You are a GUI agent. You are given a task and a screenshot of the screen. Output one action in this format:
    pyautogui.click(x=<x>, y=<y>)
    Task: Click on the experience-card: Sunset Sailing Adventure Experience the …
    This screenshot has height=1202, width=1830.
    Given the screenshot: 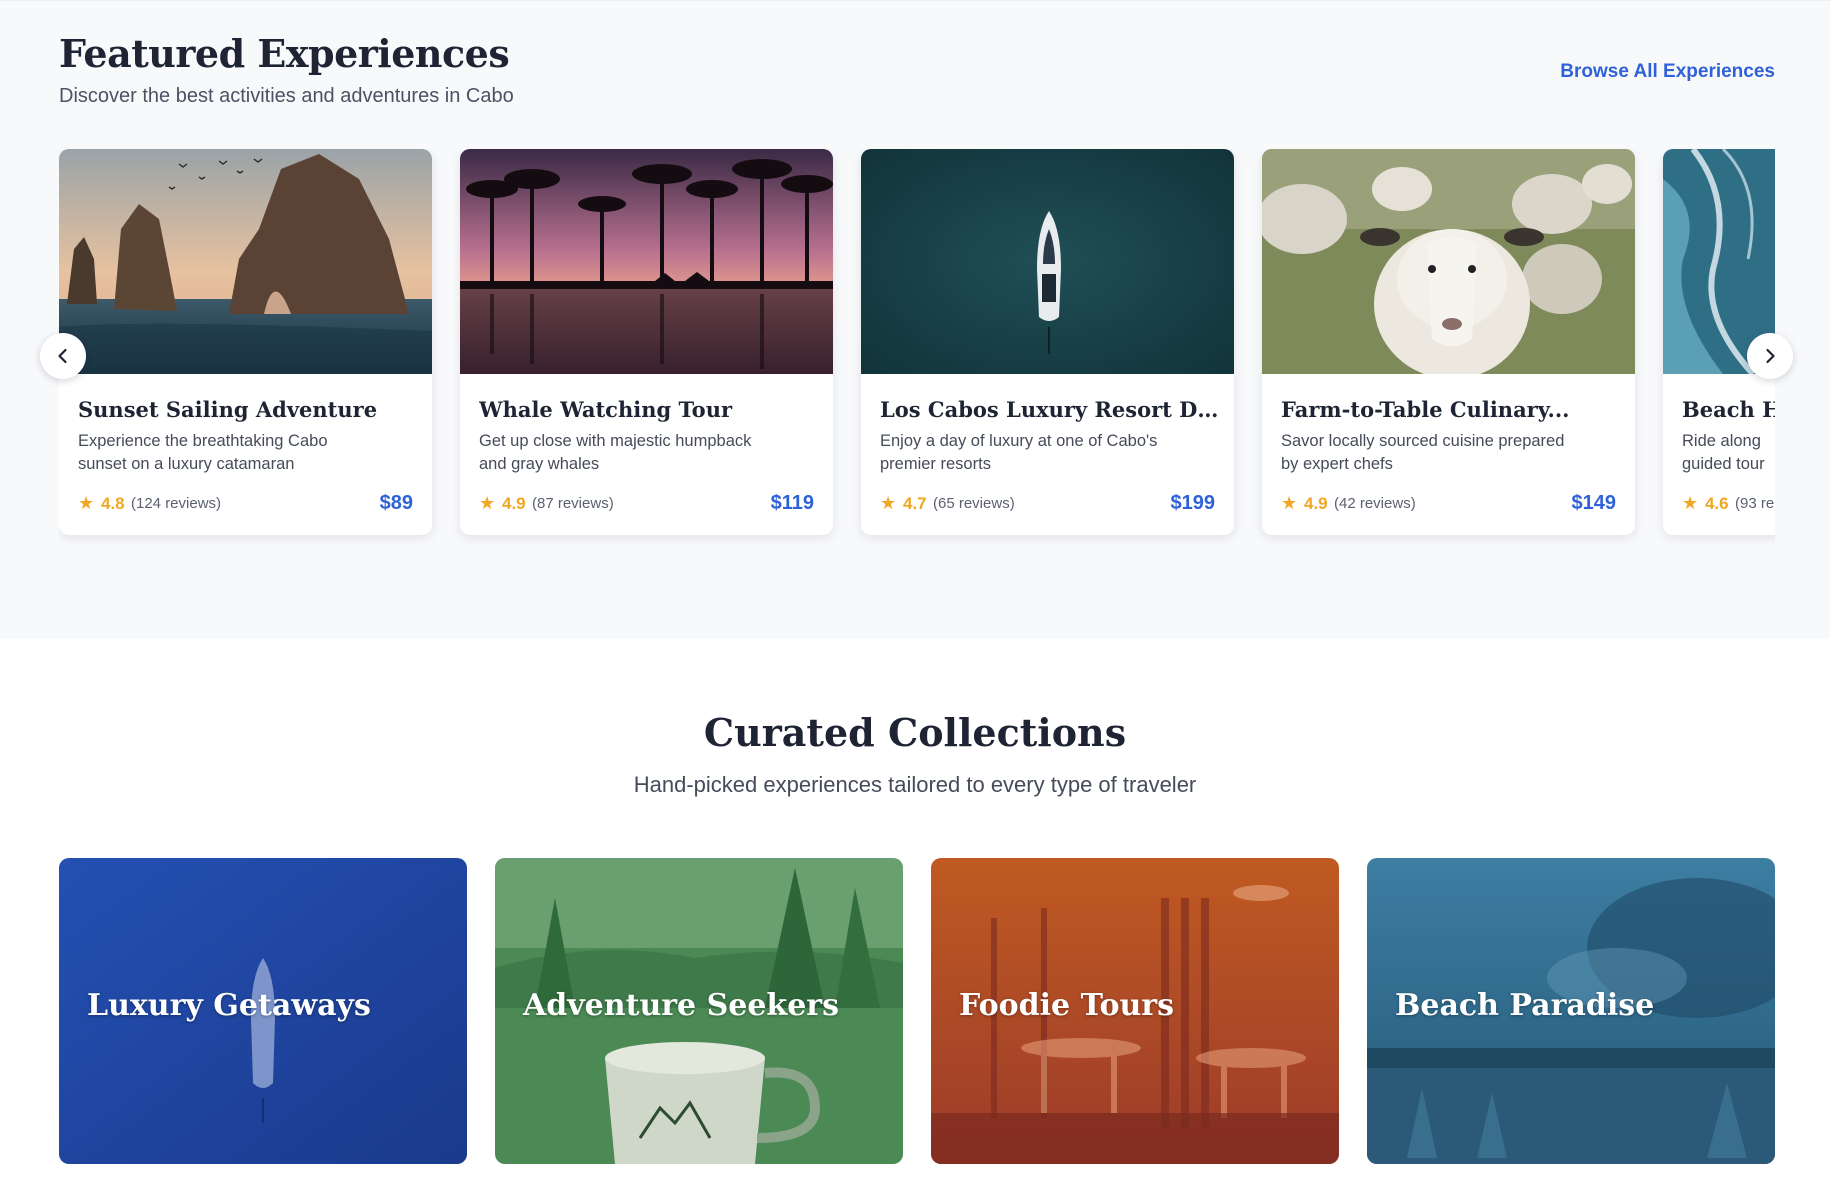 What is the action you would take?
    pyautogui.click(x=245, y=342)
    